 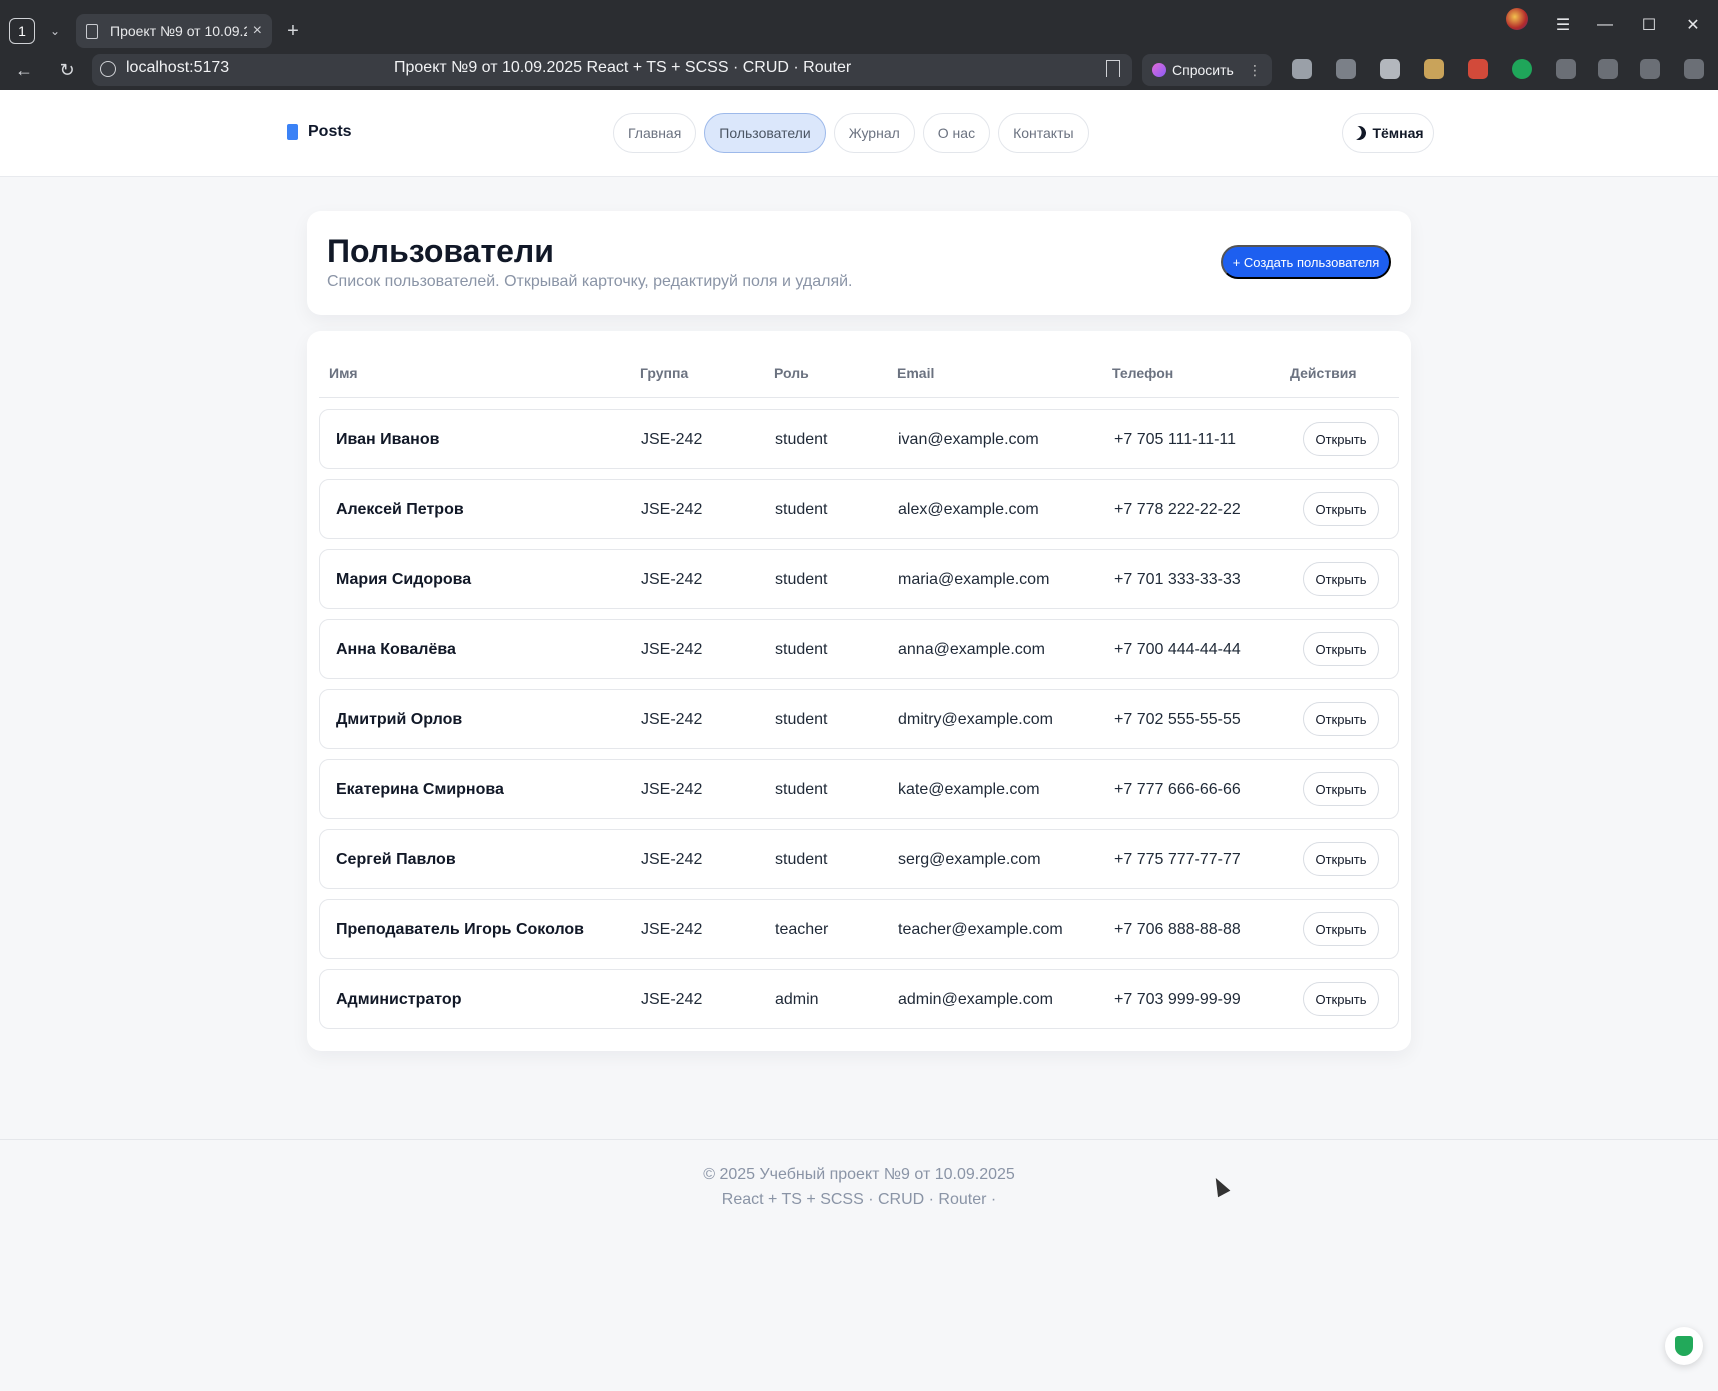 I want to click on shield-ext-icon, so click(x=1302, y=69).